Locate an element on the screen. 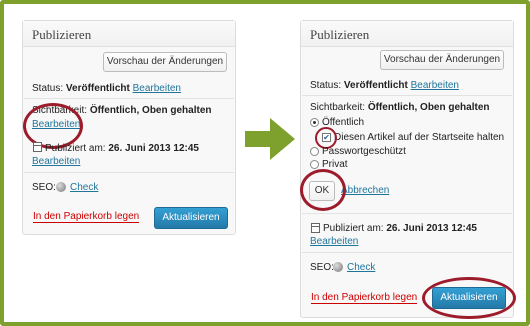  arrow-right-icon is located at coordinates (270, 139).